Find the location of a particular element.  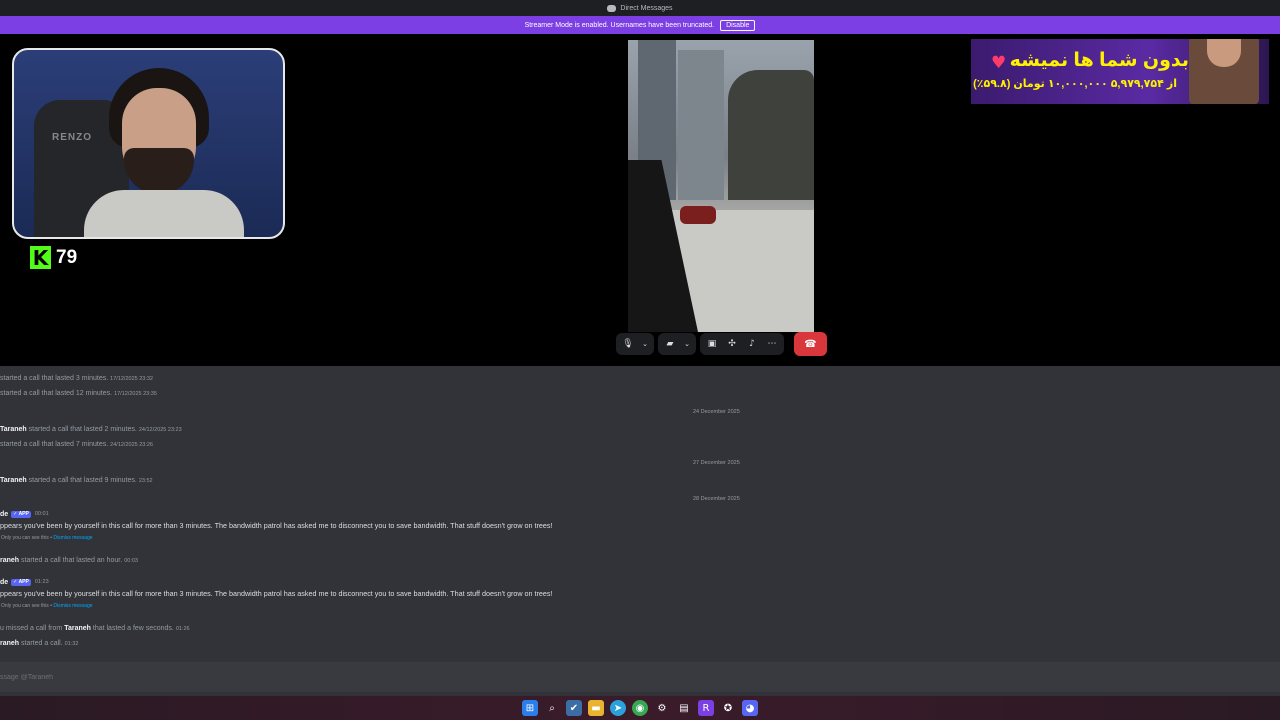

discord-icon: ◕ is located at coordinates (750, 708).